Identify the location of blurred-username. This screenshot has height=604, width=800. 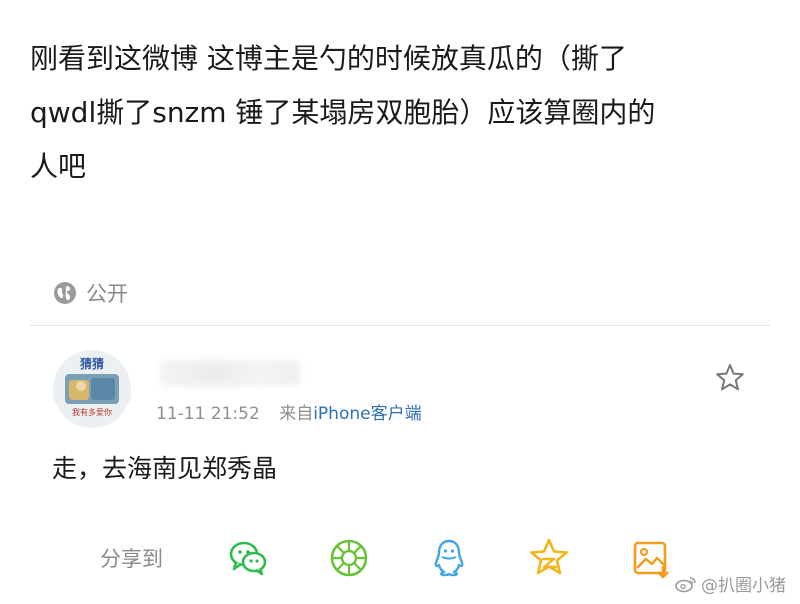
(230, 373).